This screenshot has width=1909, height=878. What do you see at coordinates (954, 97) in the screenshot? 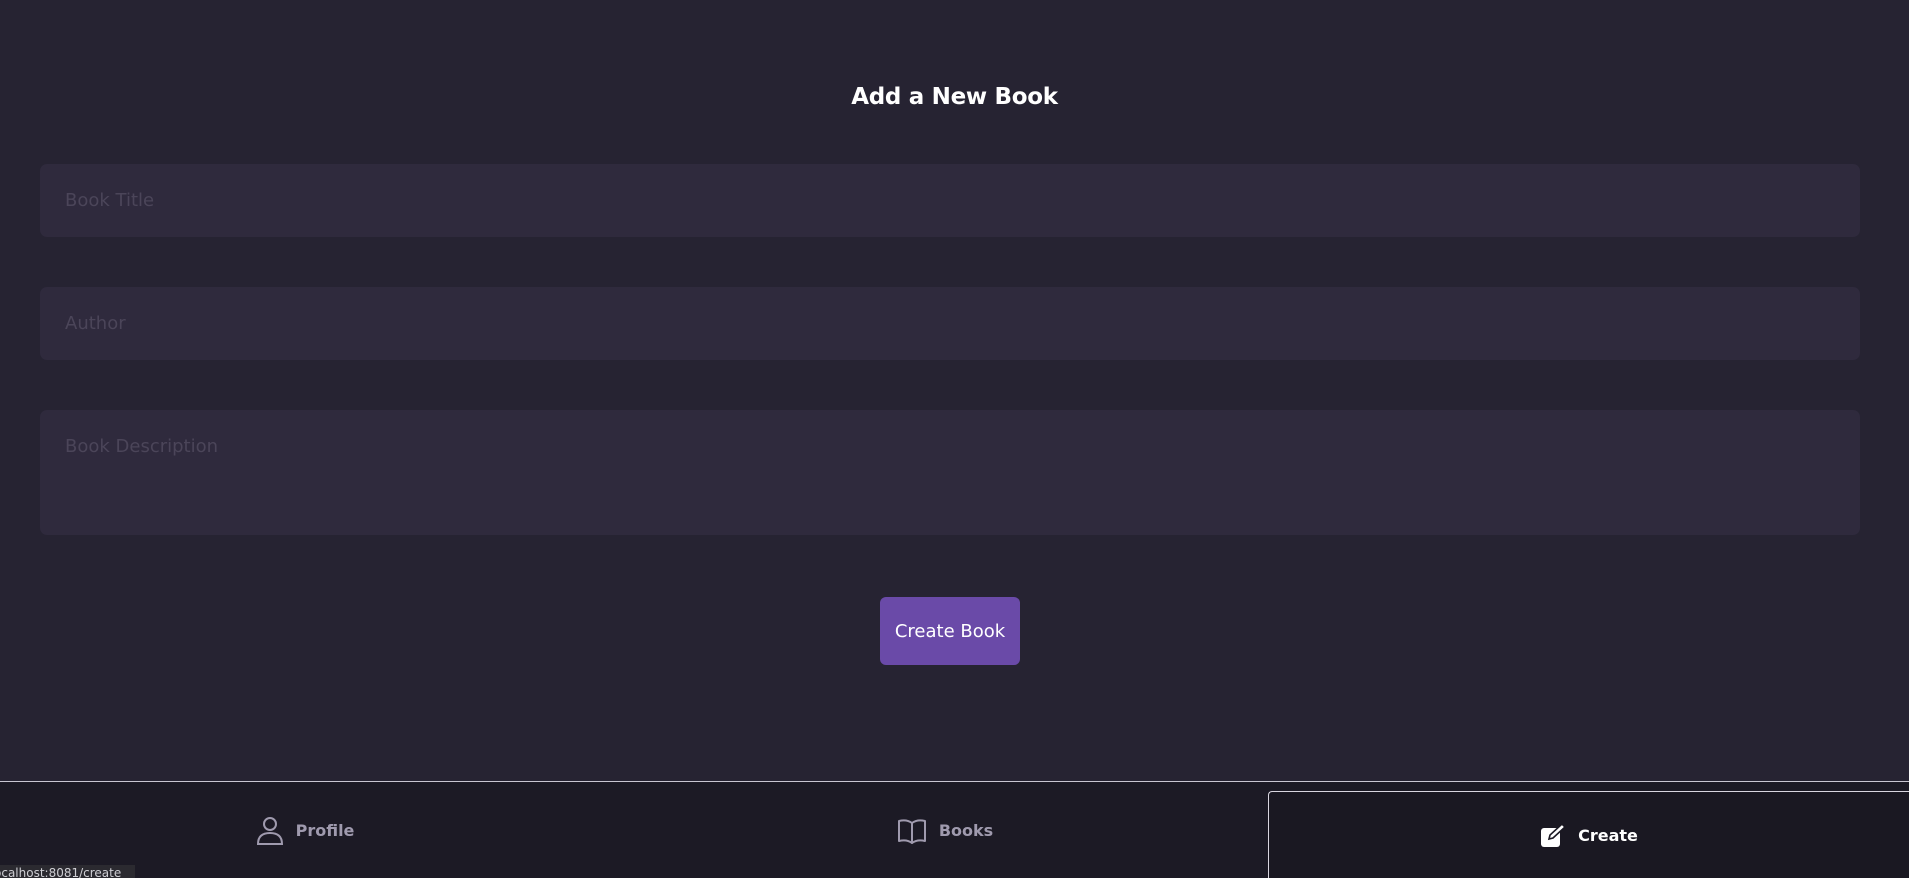
I see `page-title: Add a New Book` at bounding box center [954, 97].